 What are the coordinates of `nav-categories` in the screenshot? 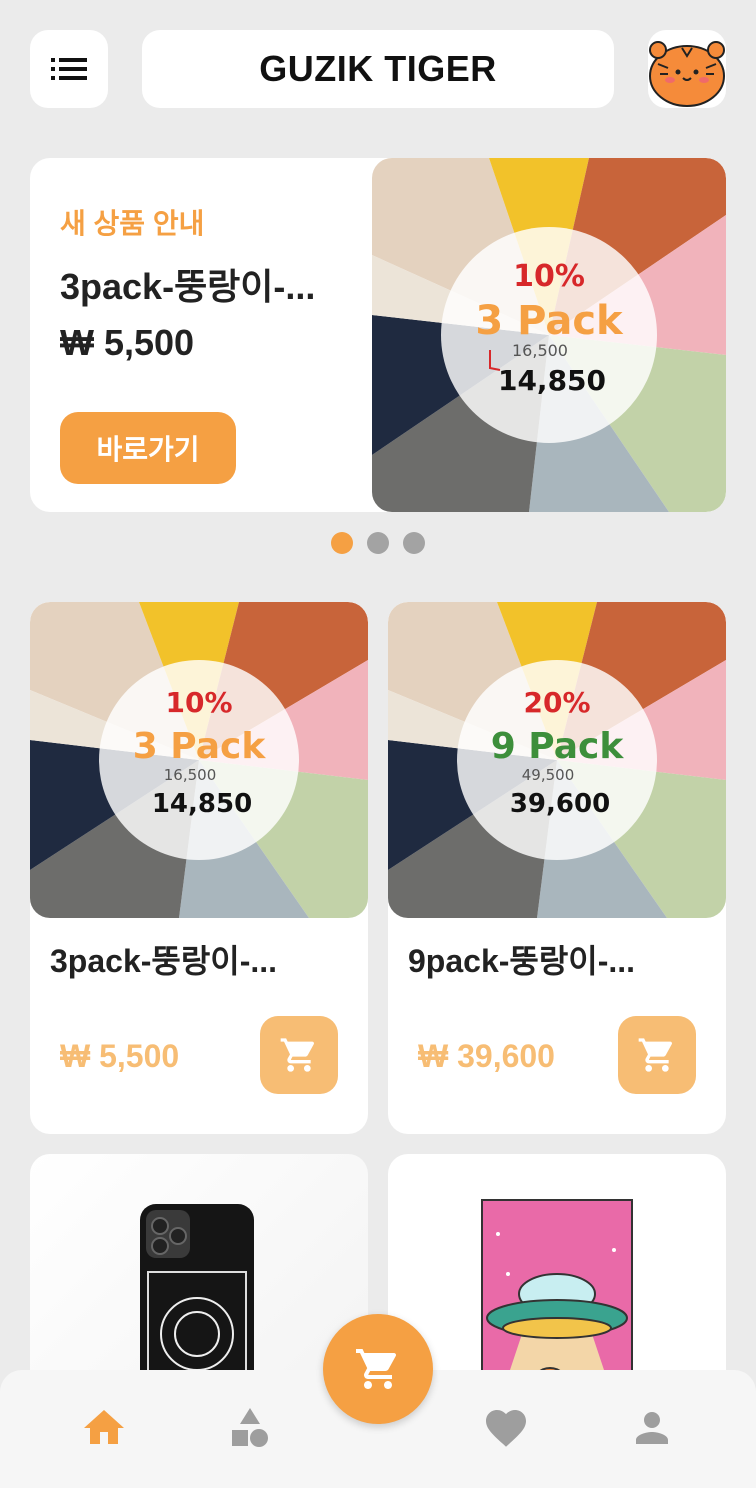 It's located at (250, 1428).